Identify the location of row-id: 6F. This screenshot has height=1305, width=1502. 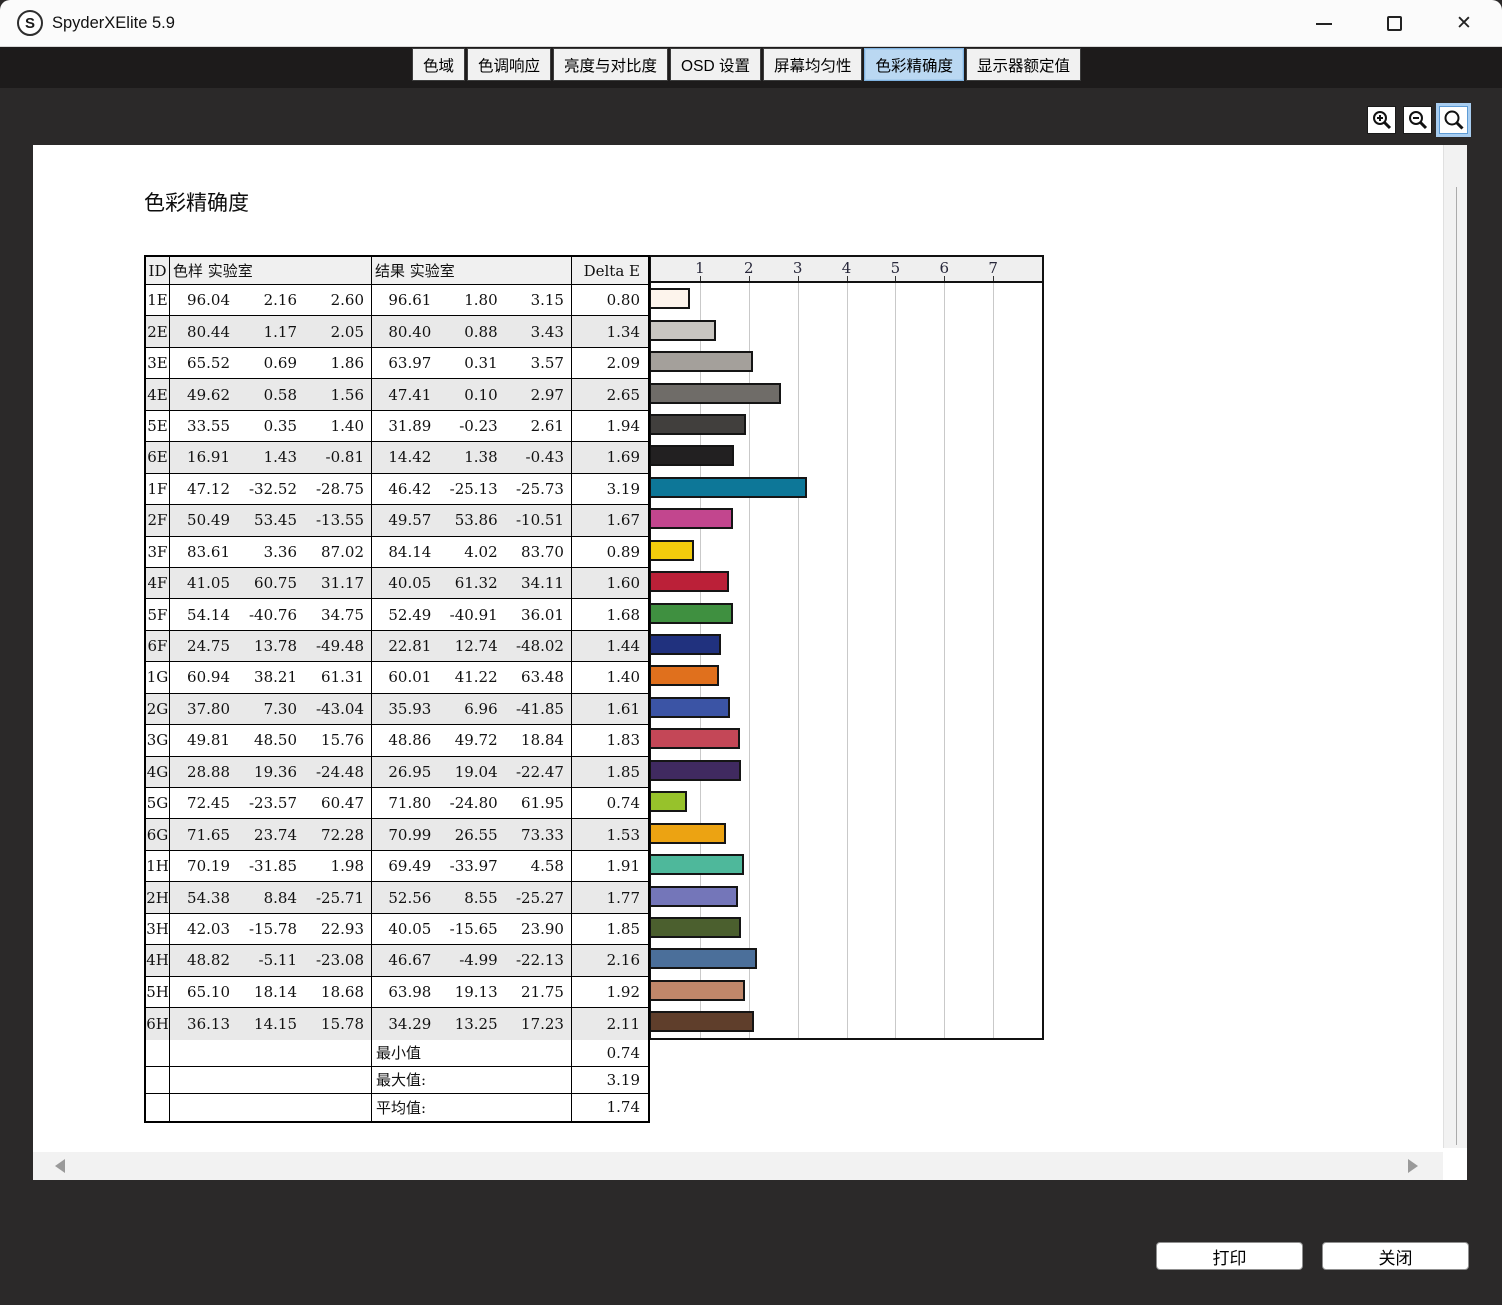
(158, 646).